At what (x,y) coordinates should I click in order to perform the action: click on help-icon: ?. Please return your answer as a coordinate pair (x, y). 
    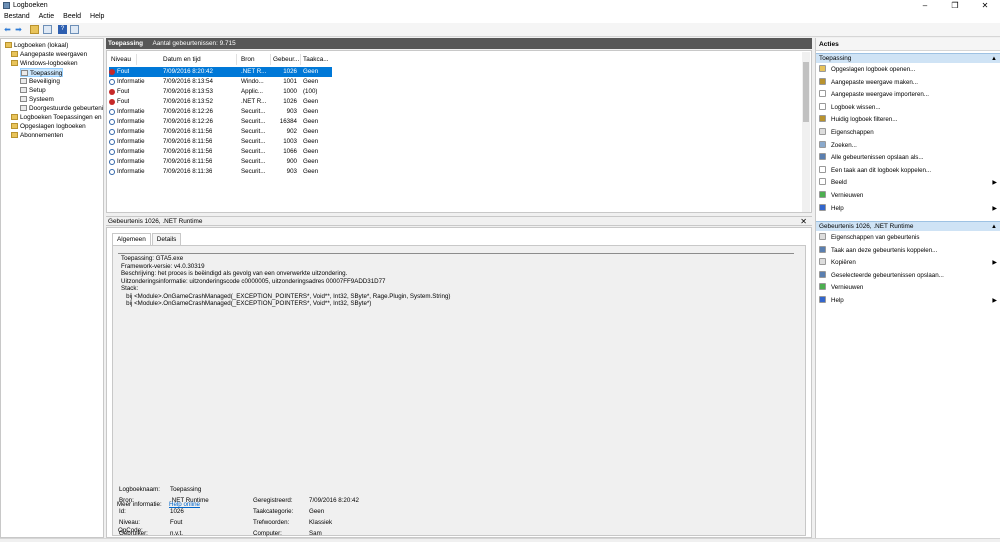
    Looking at the image, I should click on (62, 29).